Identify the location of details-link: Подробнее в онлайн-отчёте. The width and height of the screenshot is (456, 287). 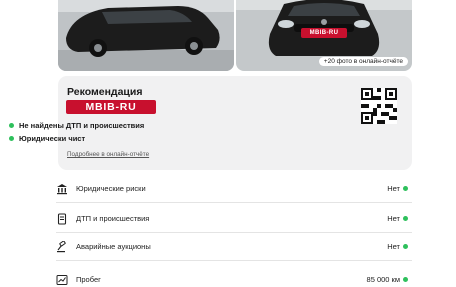
(108, 154).